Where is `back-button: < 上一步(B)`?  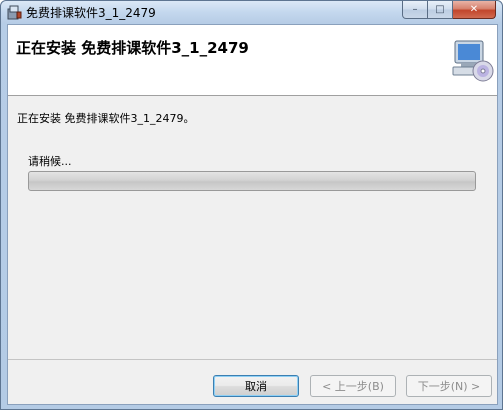
back-button: < 上一步(B) is located at coordinates (353, 386).